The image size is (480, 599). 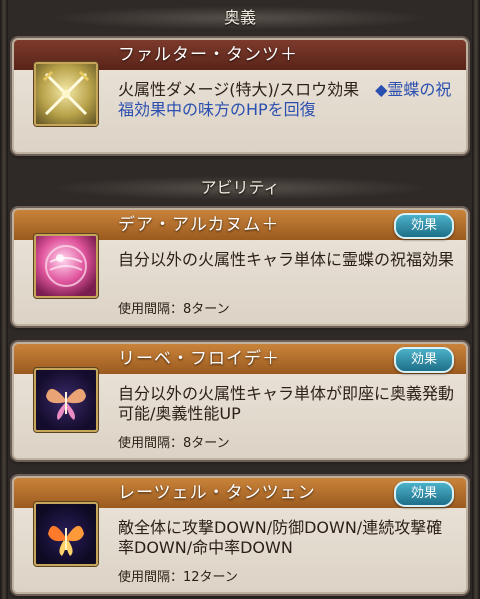 What do you see at coordinates (217, 493) in the screenshot?
I see `ability-name: レーツェル・タンツェン` at bounding box center [217, 493].